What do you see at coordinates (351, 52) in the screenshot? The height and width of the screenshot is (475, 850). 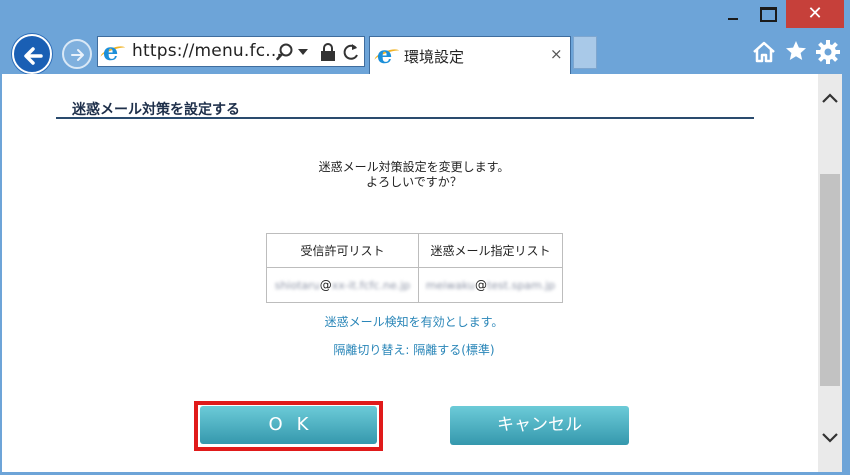 I see `refresh-icon` at bounding box center [351, 52].